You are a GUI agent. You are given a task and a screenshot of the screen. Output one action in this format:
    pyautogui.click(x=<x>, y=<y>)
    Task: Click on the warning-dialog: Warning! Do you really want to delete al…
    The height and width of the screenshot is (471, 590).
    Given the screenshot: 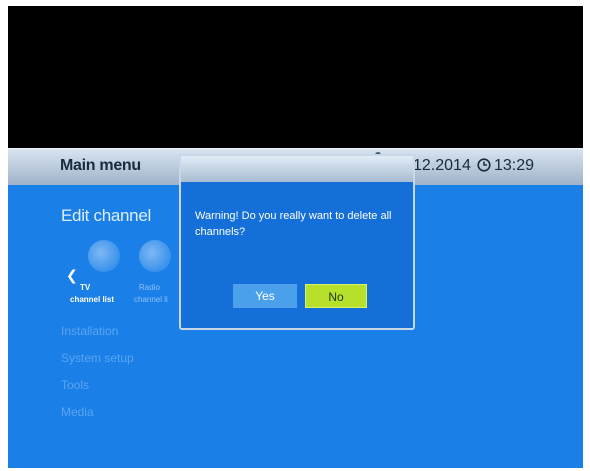 What is the action you would take?
    pyautogui.click(x=297, y=242)
    